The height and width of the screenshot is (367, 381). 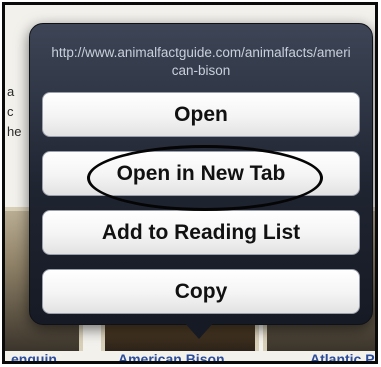 What do you see at coordinates (342, 356) in the screenshot?
I see `caption-link-atlantic-puffin: Atlantic Pu` at bounding box center [342, 356].